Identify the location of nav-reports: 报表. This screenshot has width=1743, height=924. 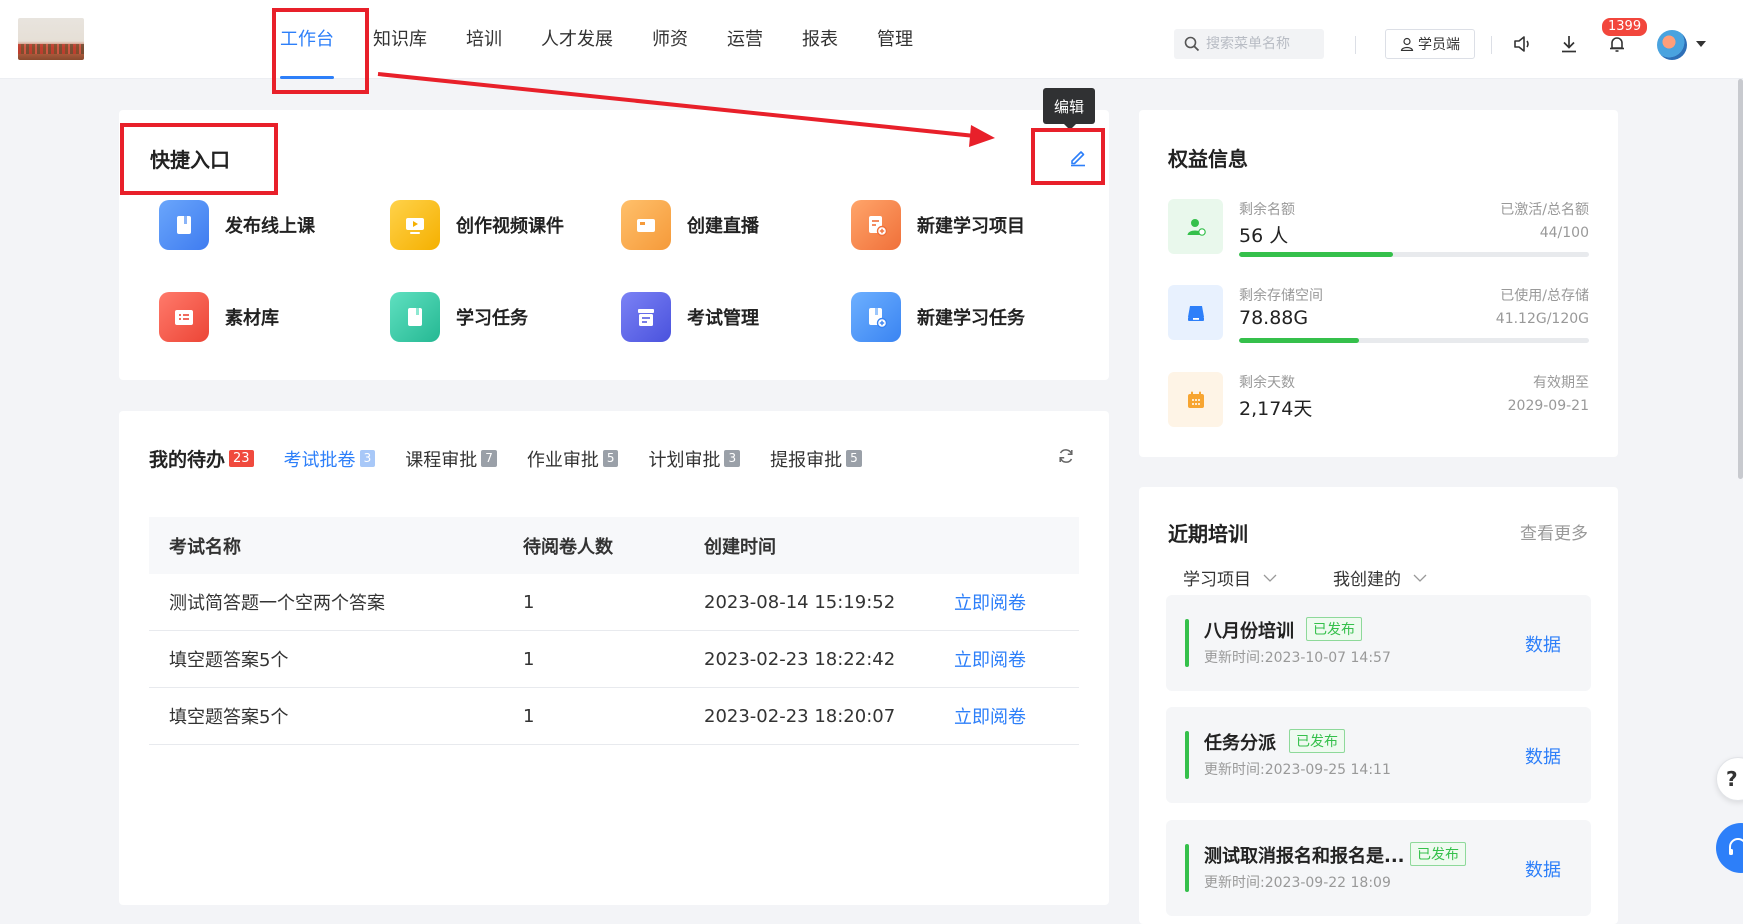
(820, 39).